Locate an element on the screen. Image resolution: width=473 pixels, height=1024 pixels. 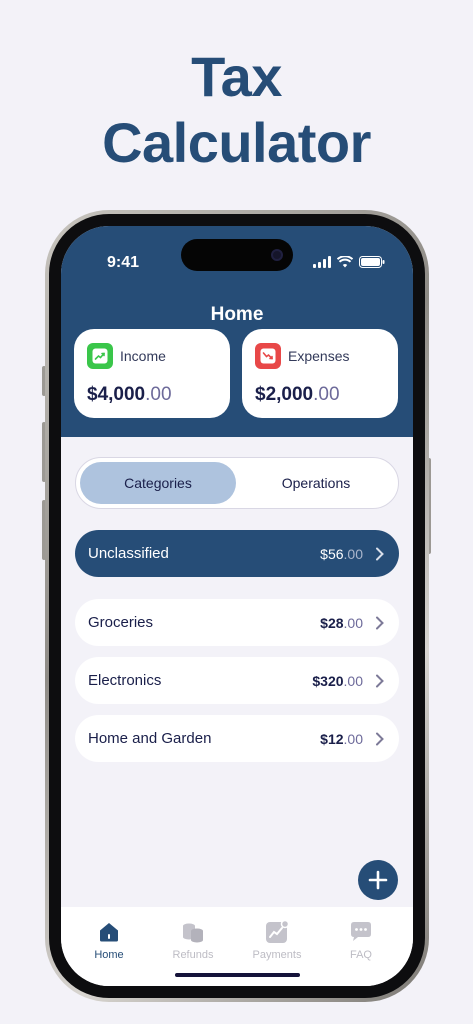
tab-payments-label: Payments is located at coordinates (277, 955).